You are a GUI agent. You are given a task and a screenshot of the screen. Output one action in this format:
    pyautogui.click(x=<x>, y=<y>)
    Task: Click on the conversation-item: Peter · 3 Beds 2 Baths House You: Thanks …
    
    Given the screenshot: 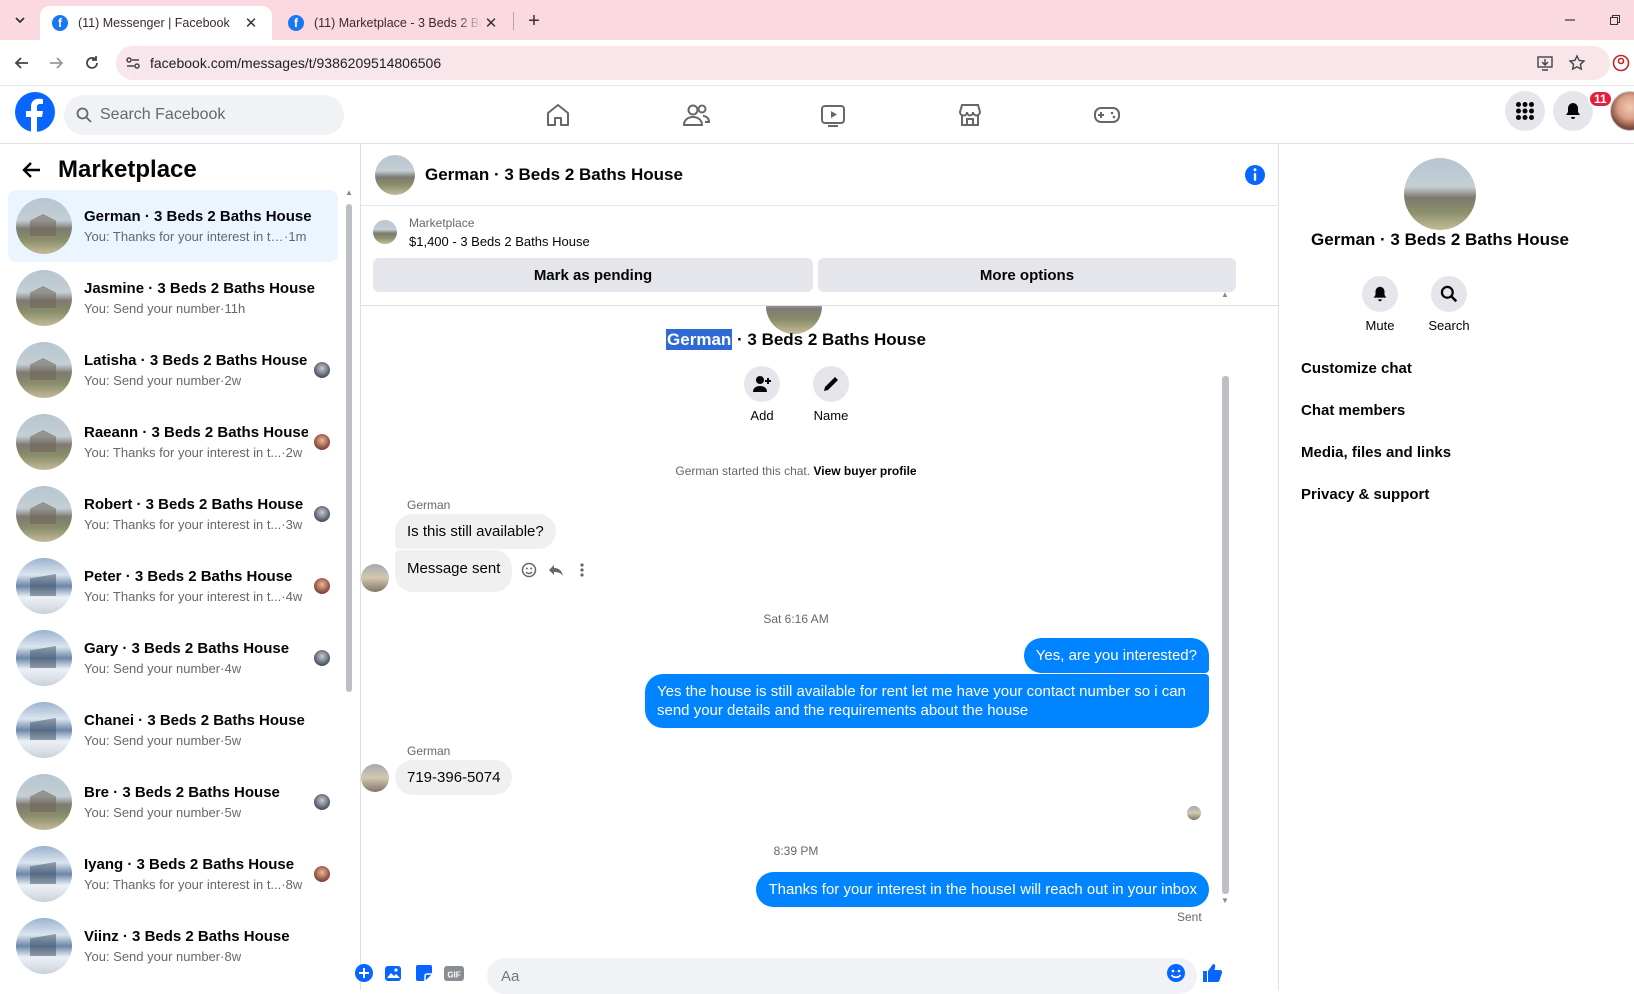 What is the action you would take?
    pyautogui.click(x=173, y=586)
    